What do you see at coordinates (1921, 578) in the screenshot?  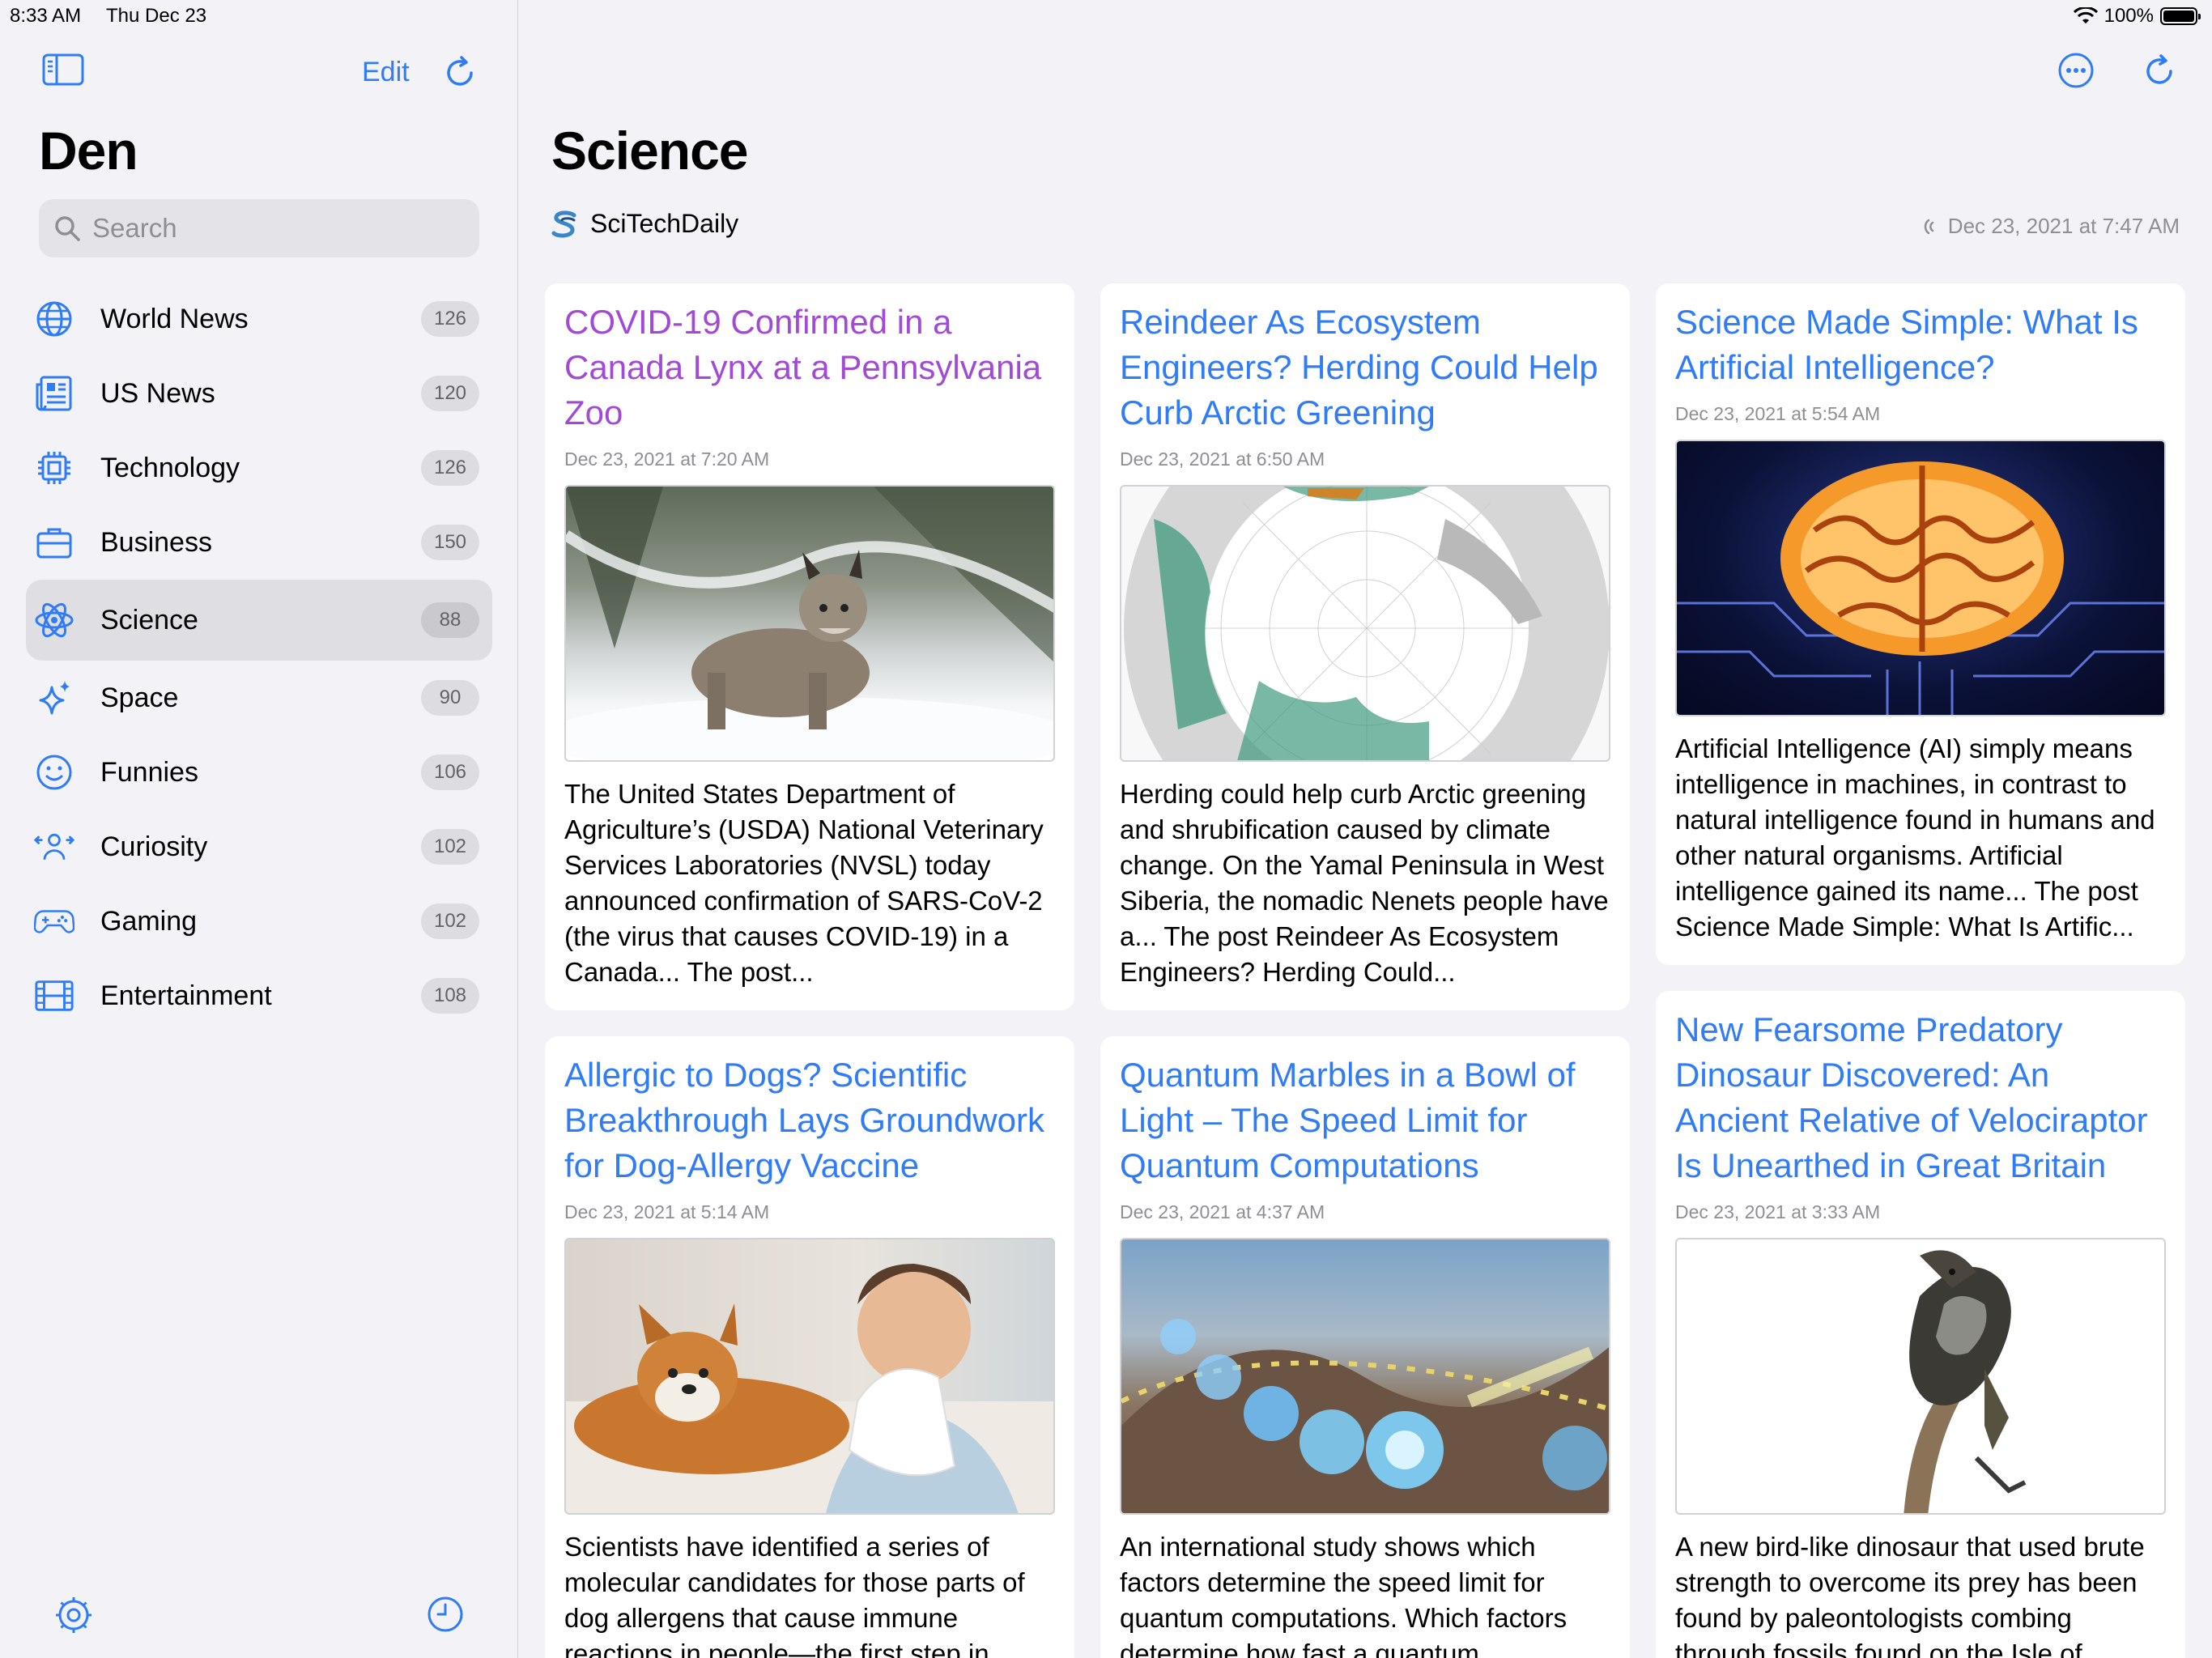 I see `article-image-ai-brain` at bounding box center [1921, 578].